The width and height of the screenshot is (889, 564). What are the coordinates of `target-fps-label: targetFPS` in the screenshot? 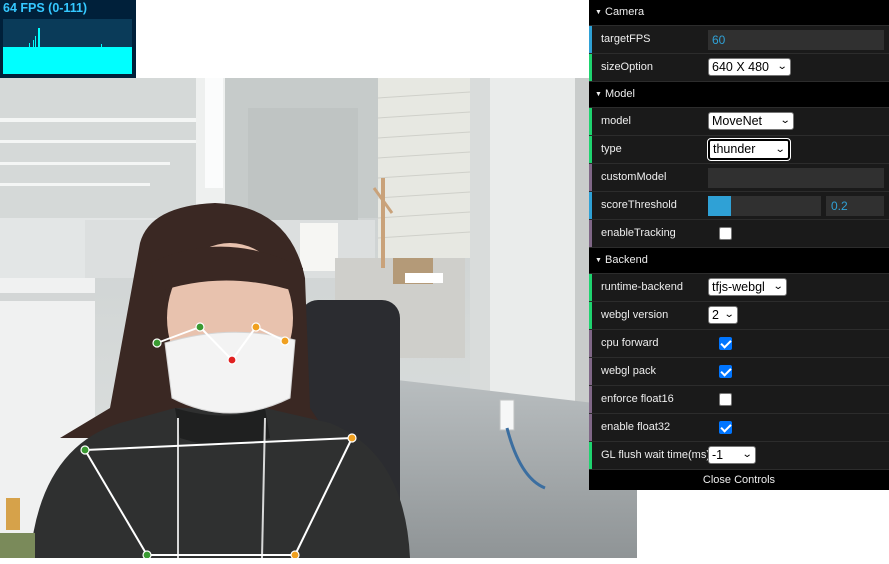 It's located at (626, 39).